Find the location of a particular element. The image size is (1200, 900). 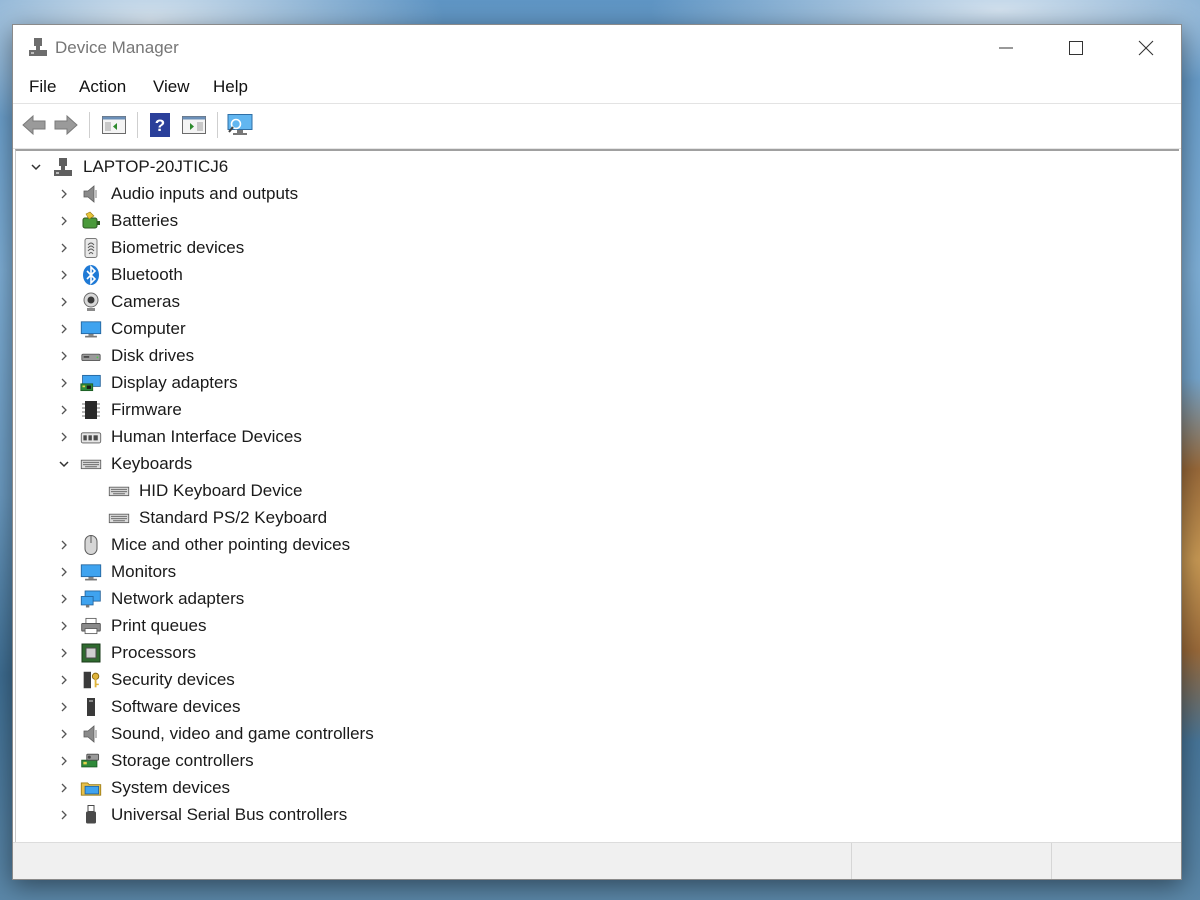

tree-category-node: Universal Serial Bus controllers is located at coordinates (200, 814).